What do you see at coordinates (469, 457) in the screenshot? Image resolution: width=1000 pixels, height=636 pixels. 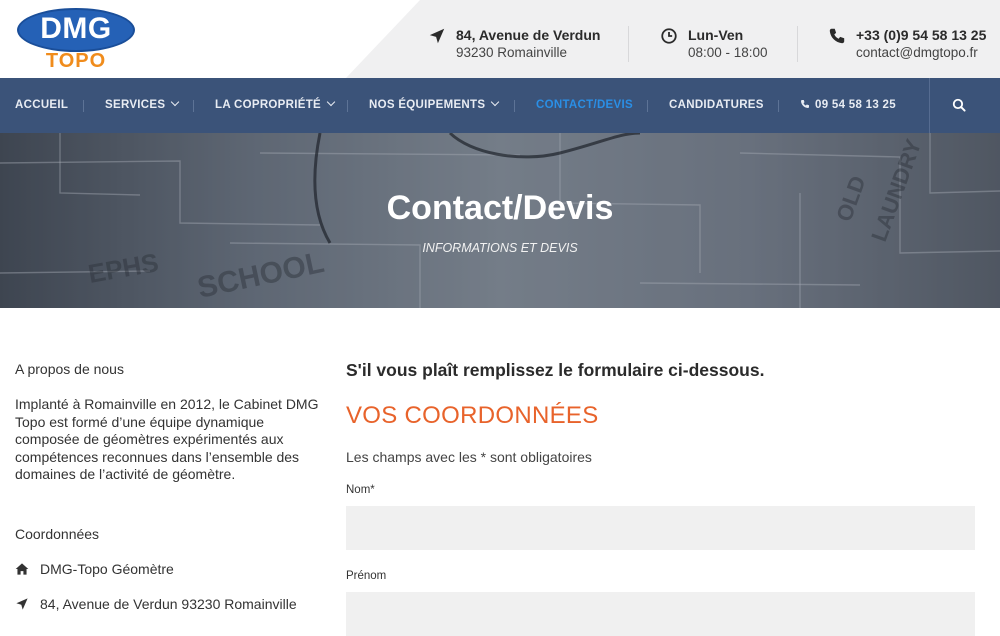 I see `form-required-note: Les champs avec les * sont obligatoires` at bounding box center [469, 457].